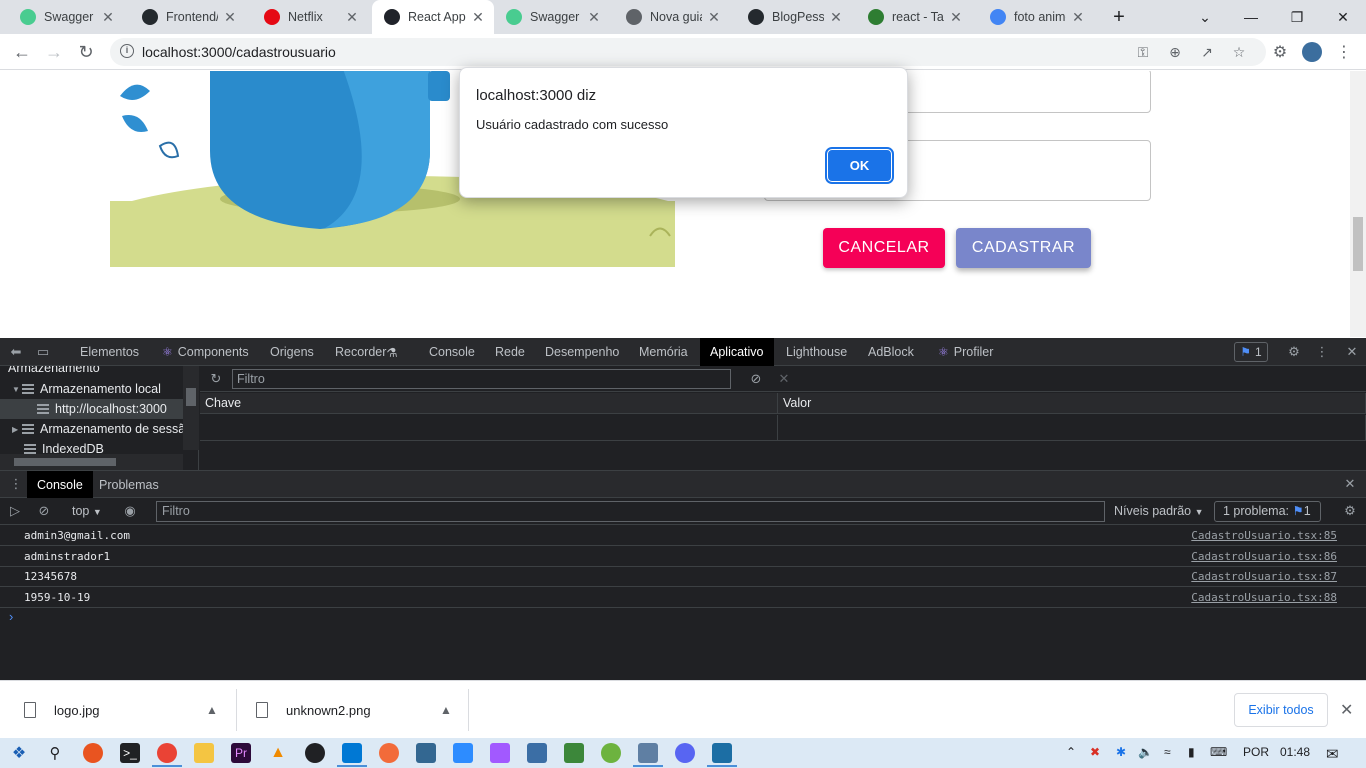 The image size is (1366, 768). What do you see at coordinates (816, 352) in the screenshot?
I see `devtools-tab-lighthouse: Lighthouse` at bounding box center [816, 352].